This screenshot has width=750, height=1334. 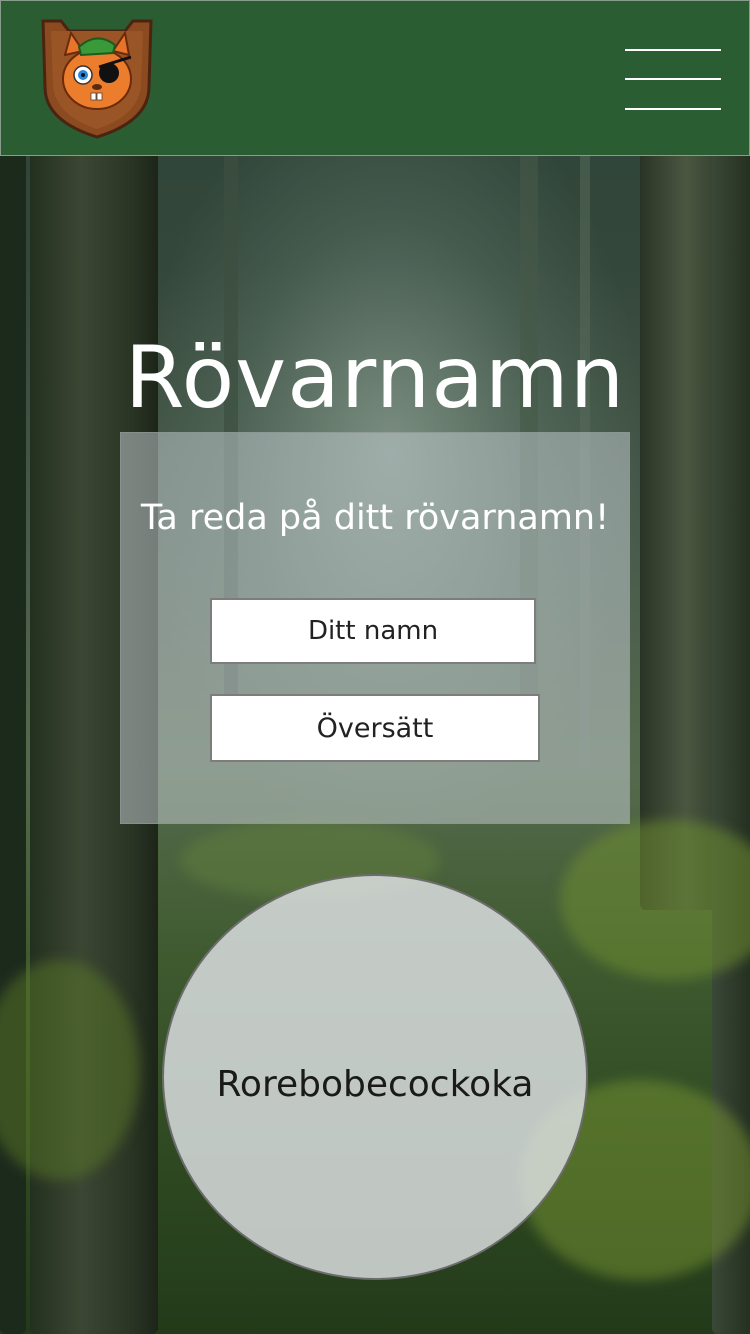 What do you see at coordinates (375, 1084) in the screenshot?
I see `result-text: Rorebobecockoka` at bounding box center [375, 1084].